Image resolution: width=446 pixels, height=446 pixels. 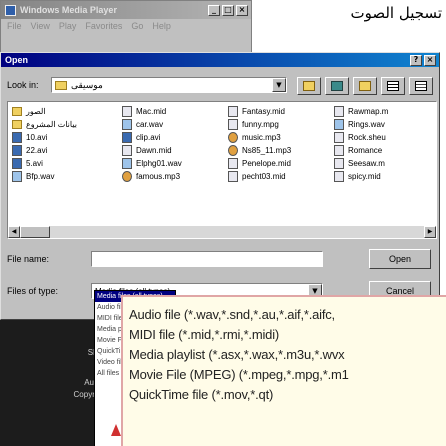 What do you see at coordinates (36, 111) in the screenshot?
I see `file-name: الصور` at bounding box center [36, 111].